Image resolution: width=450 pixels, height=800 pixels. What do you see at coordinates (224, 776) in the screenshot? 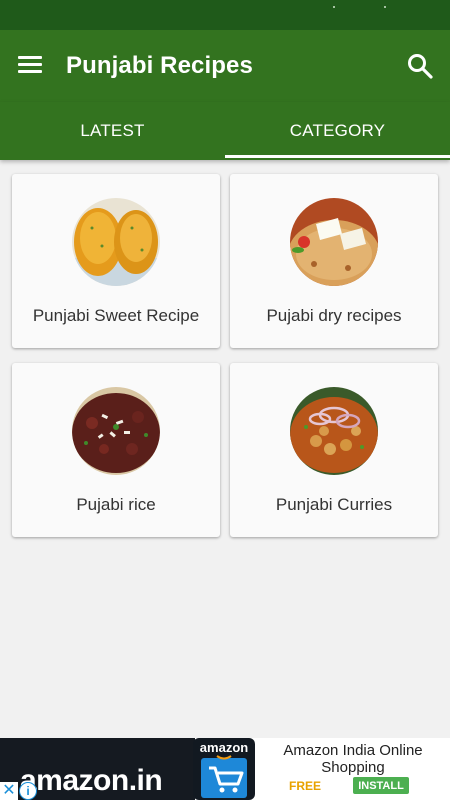
I see `cart-icon` at bounding box center [224, 776].